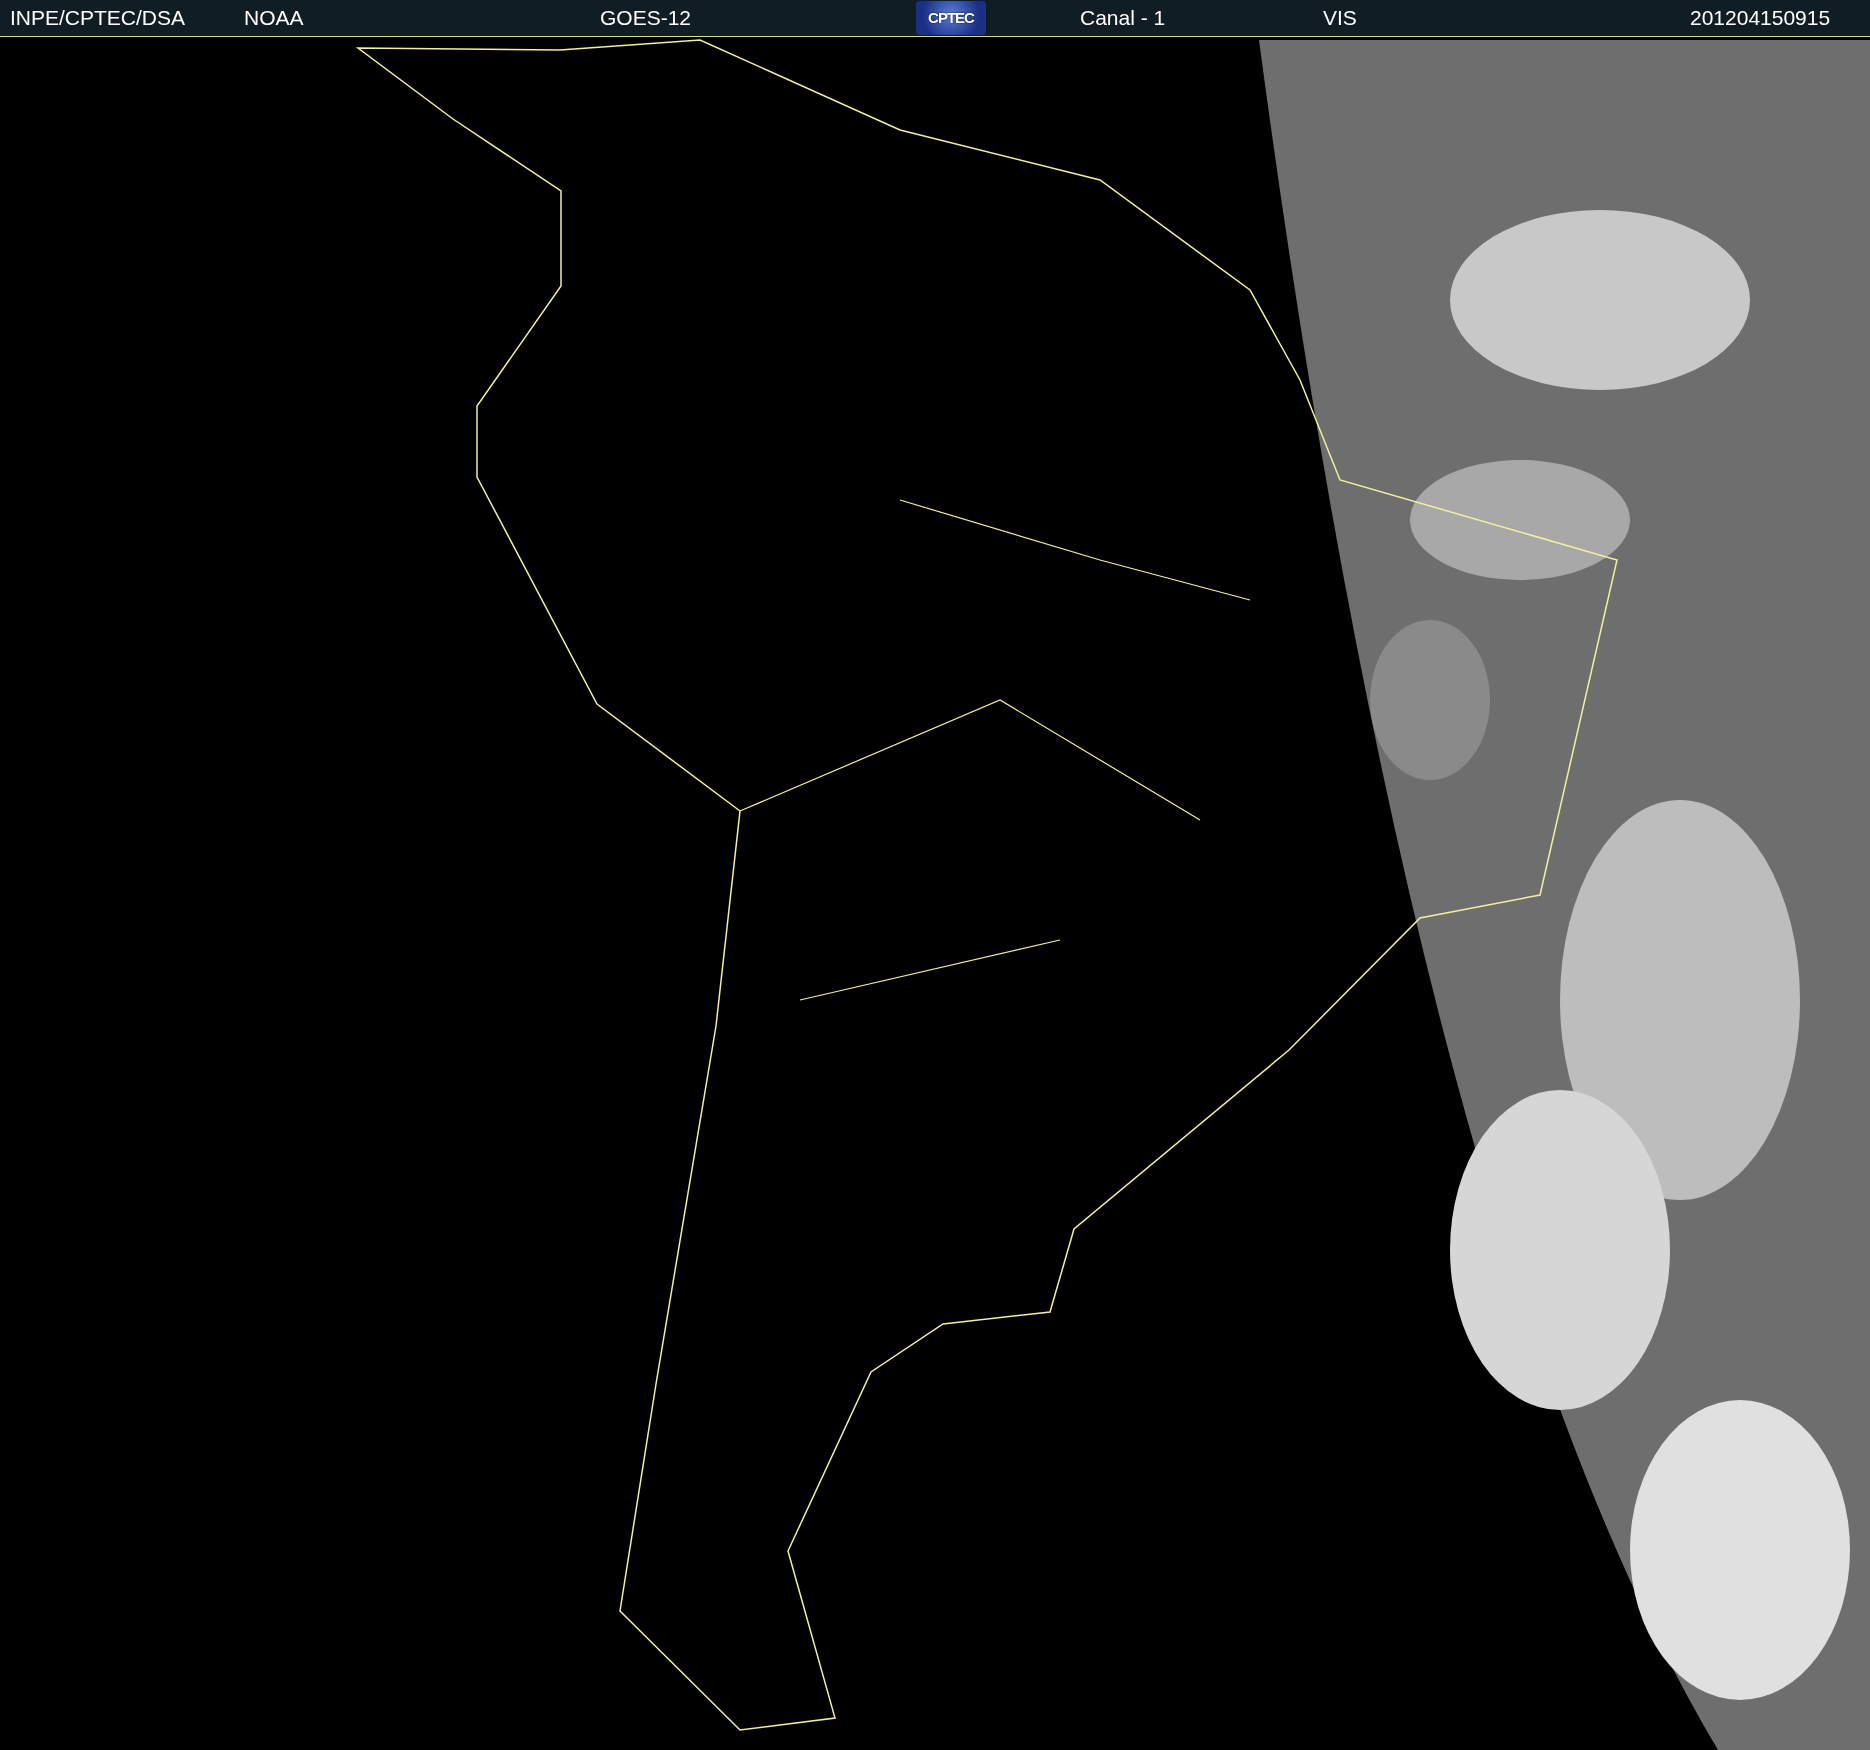  What do you see at coordinates (98, 18) in the screenshot?
I see `header-label: INPE/CPTEC/DSA` at bounding box center [98, 18].